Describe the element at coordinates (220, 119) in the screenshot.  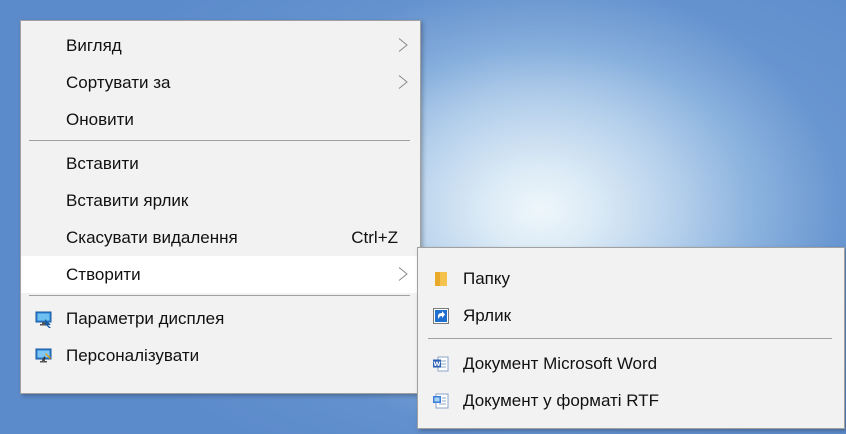
I see `menu-item-refresh: Оновити` at that location.